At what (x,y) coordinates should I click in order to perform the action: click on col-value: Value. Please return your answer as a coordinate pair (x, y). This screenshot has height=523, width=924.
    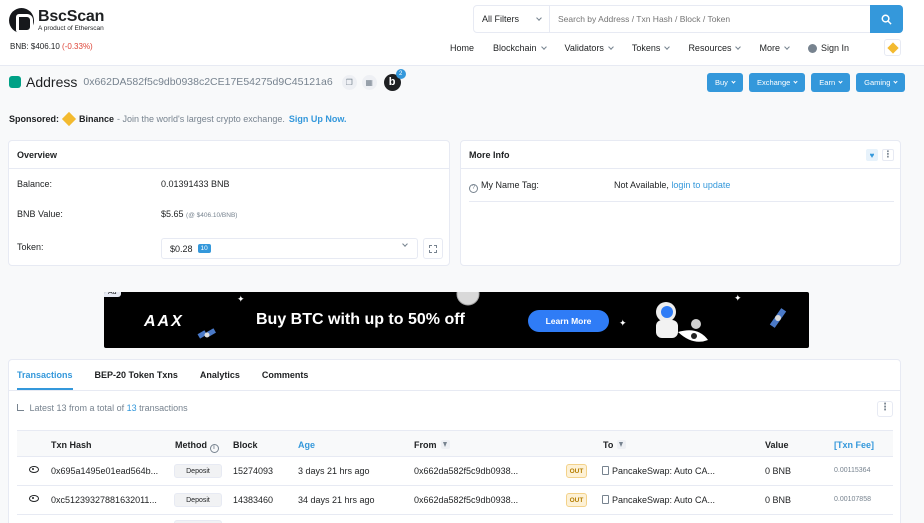
    Looking at the image, I should click on (777, 445).